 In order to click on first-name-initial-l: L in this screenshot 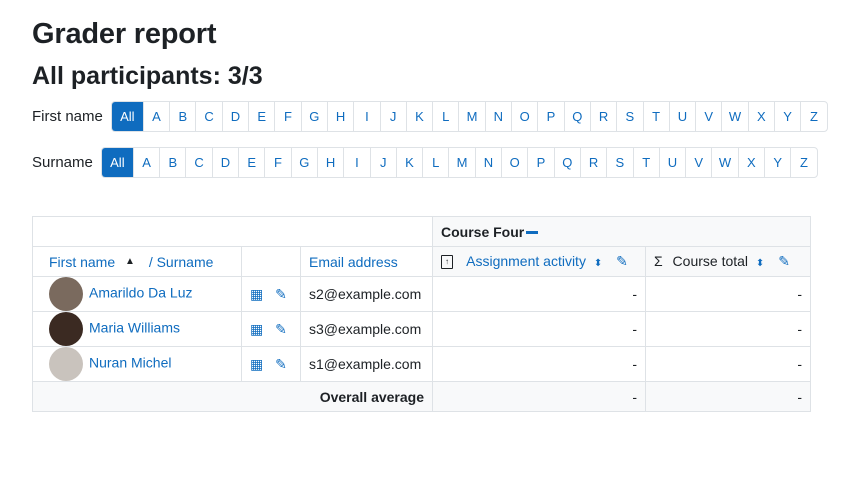, I will do `click(445, 116)`.